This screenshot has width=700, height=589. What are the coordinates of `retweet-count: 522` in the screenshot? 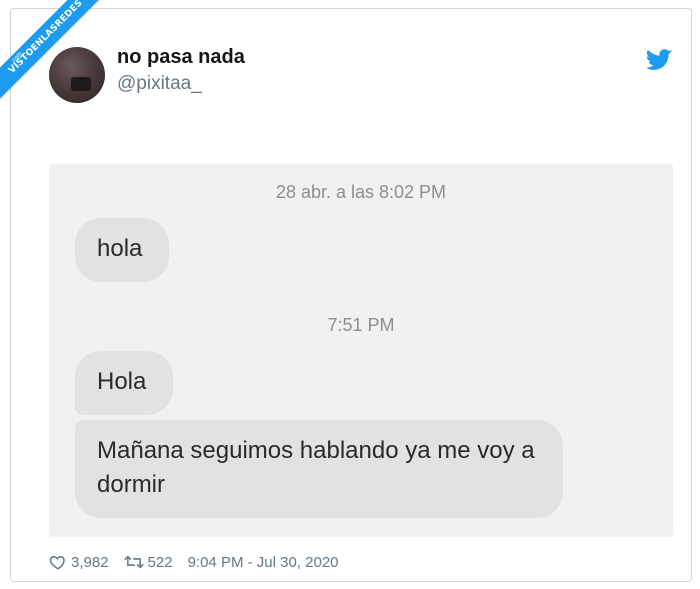 It's located at (160, 562).